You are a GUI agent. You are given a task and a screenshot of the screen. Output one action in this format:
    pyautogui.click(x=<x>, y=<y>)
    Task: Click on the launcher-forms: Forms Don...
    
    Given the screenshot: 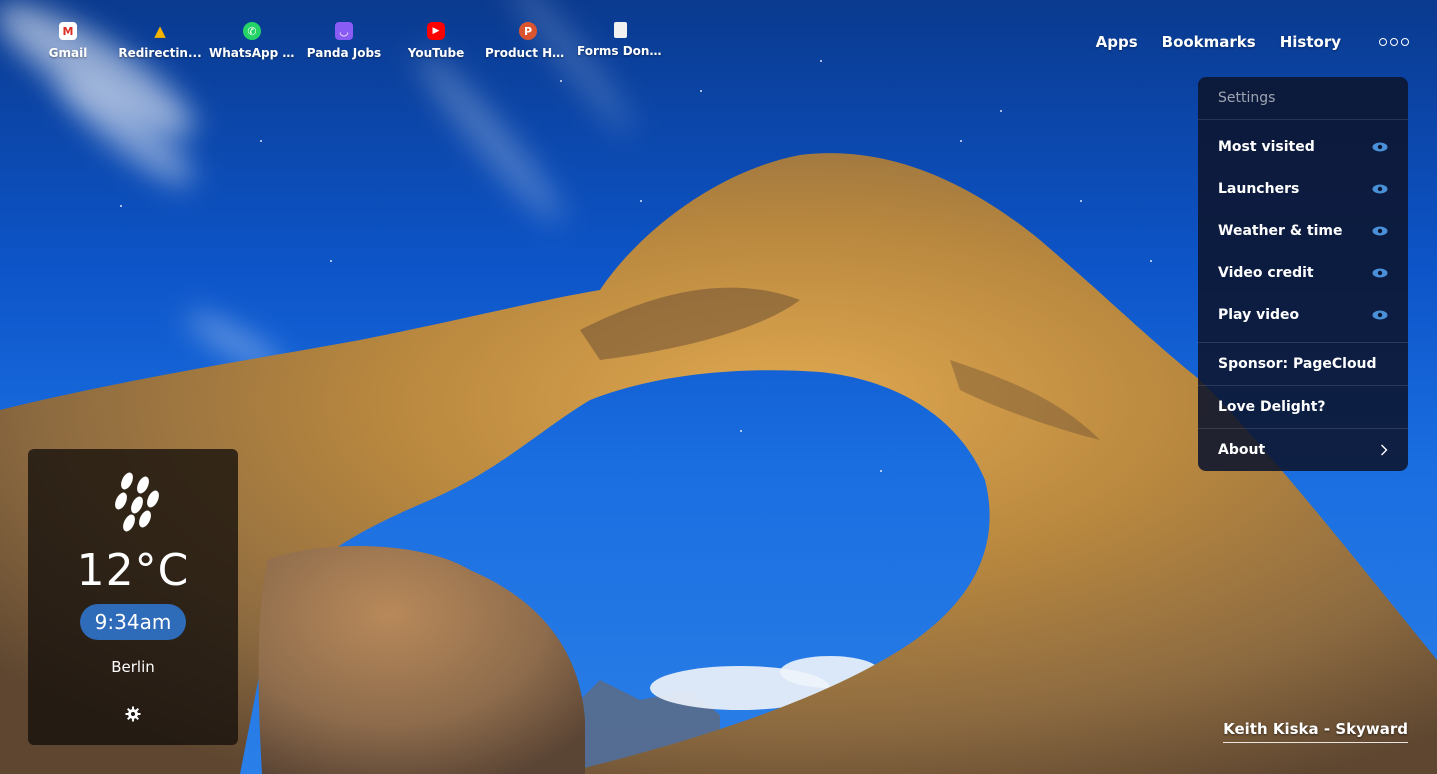 What is the action you would take?
    pyautogui.click(x=620, y=41)
    